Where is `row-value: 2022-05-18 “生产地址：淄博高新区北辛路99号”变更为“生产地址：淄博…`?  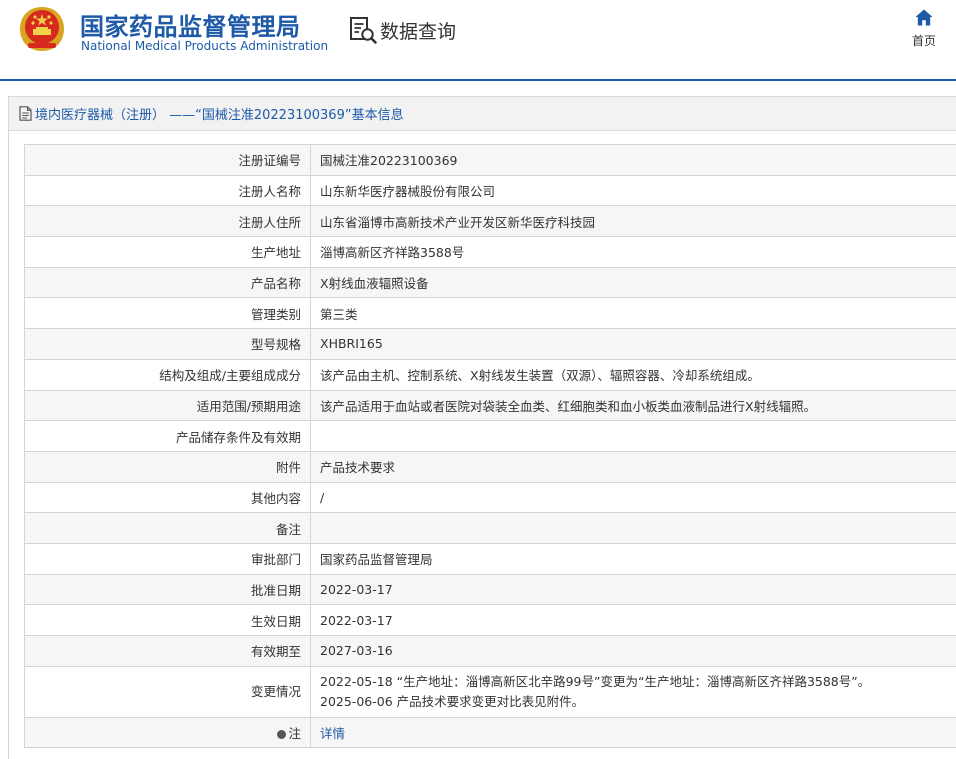 row-value: 2022-05-18 “生产地址：淄博高新区北辛路99号”变更为“生产地址：淄博… is located at coordinates (633, 691).